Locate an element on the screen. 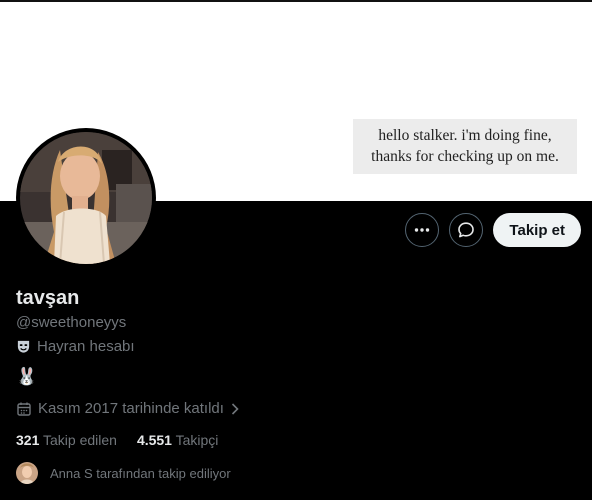 The height and width of the screenshot is (500, 592). profile-avatar is located at coordinates (86, 198).